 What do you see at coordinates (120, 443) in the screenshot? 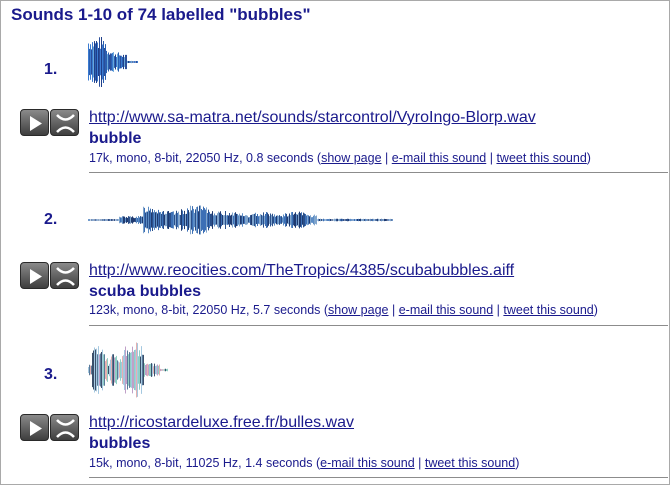
I see `sound-title: bubbles` at bounding box center [120, 443].